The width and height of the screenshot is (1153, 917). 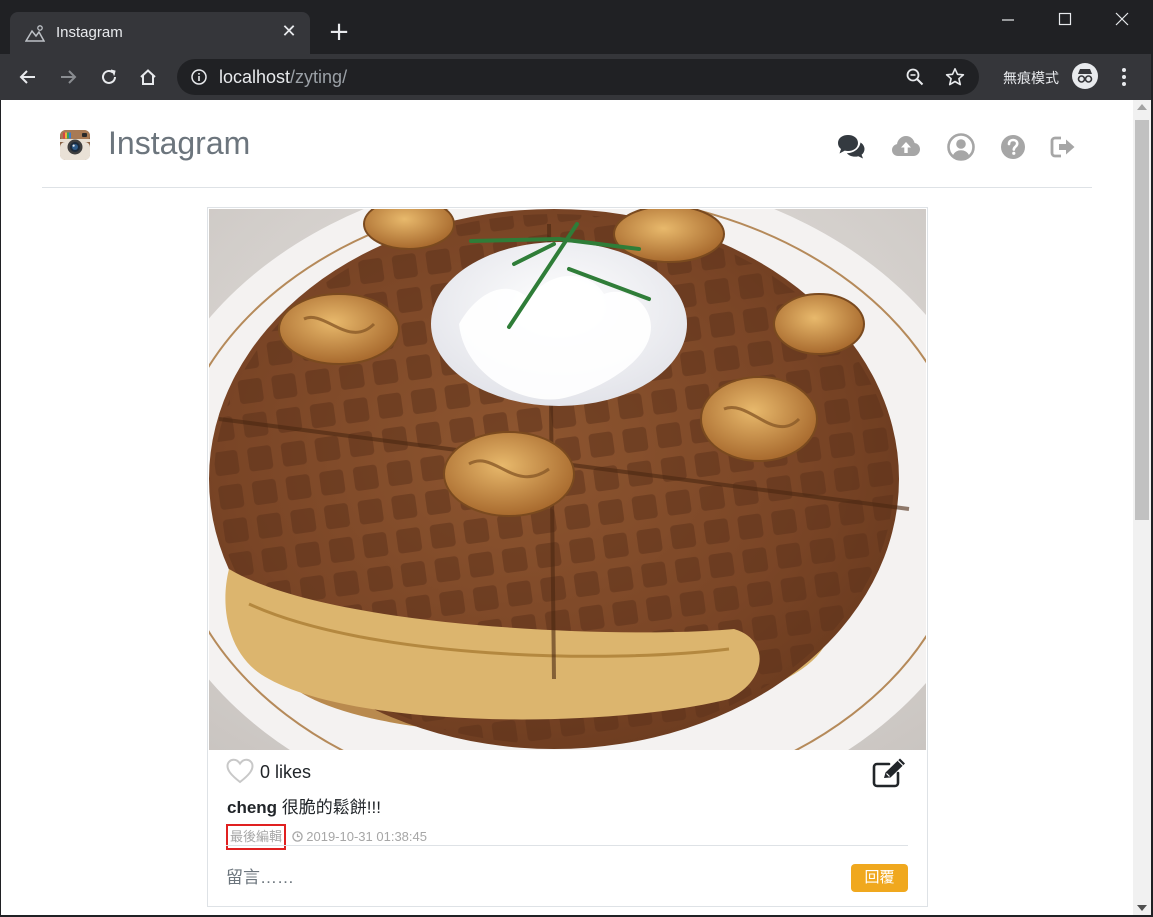 I want to click on instagram-logo-icon, so click(x=75, y=145).